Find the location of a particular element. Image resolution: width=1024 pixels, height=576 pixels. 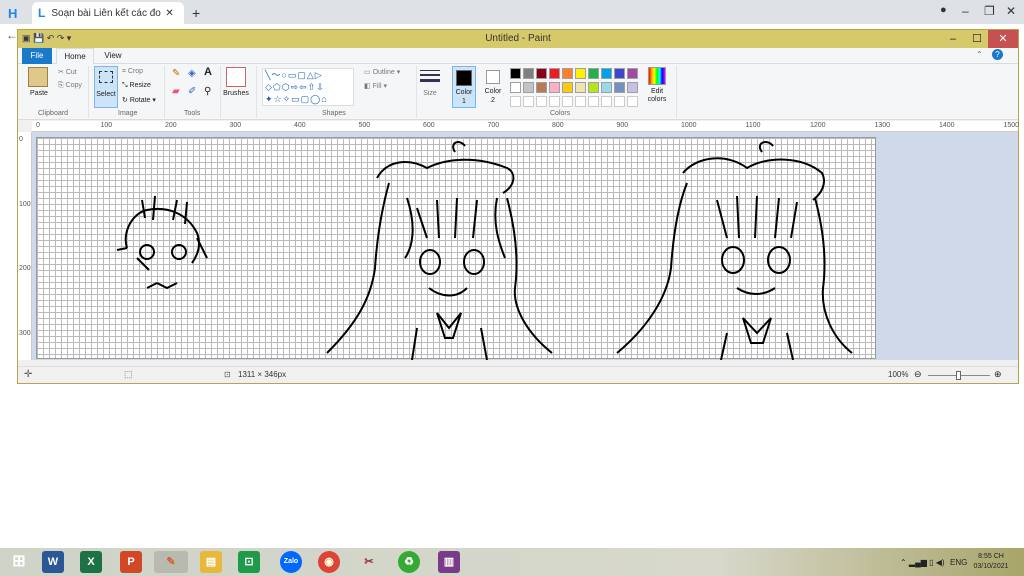

collapse-ribbon-icon: ⌃ is located at coordinates (979, 54).